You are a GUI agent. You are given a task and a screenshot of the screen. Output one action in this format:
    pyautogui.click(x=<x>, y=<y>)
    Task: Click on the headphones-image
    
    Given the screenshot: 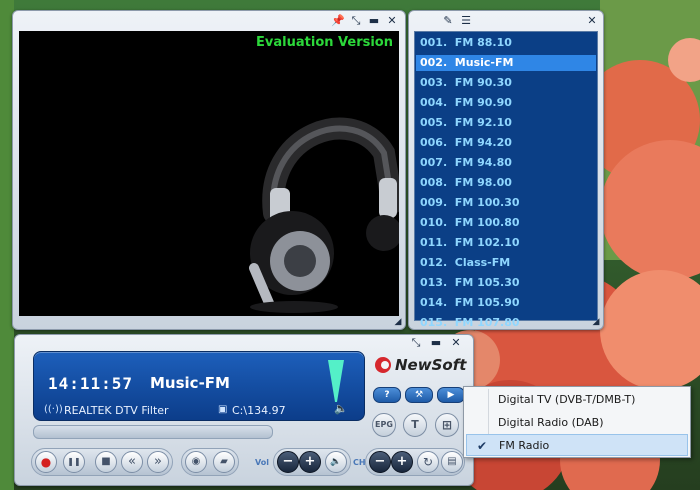 What is the action you would take?
    pyautogui.click(x=324, y=215)
    